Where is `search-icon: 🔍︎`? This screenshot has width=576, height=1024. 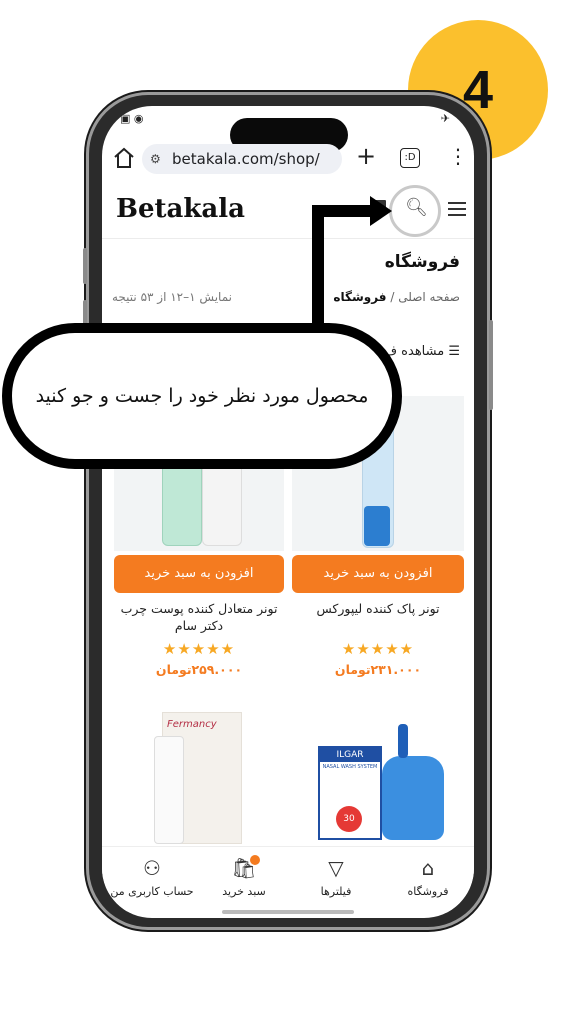
search-icon: 🔍︎ is located at coordinates (416, 207).